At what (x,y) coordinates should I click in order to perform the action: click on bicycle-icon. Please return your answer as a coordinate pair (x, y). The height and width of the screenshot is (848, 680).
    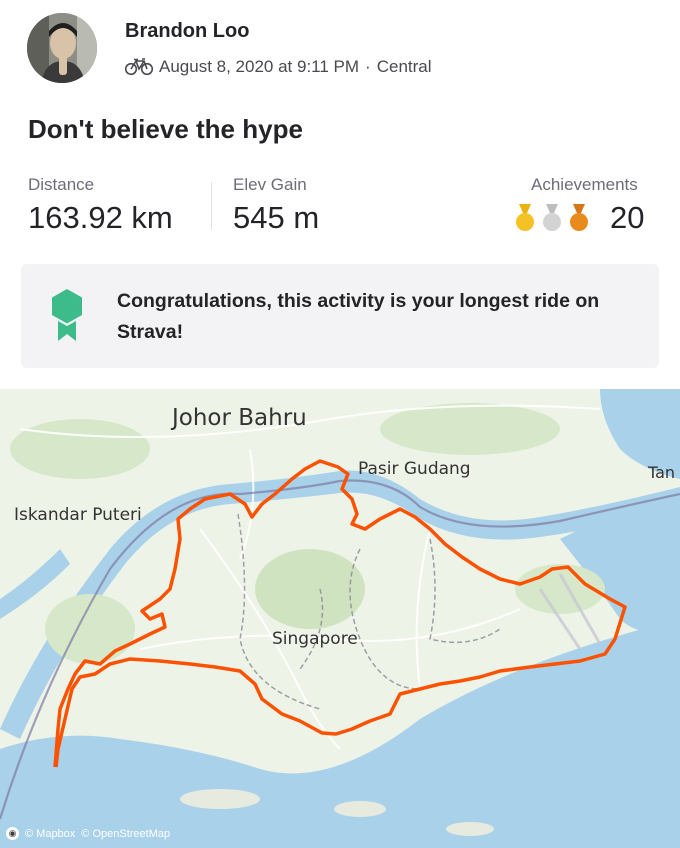
    Looking at the image, I should click on (139, 67).